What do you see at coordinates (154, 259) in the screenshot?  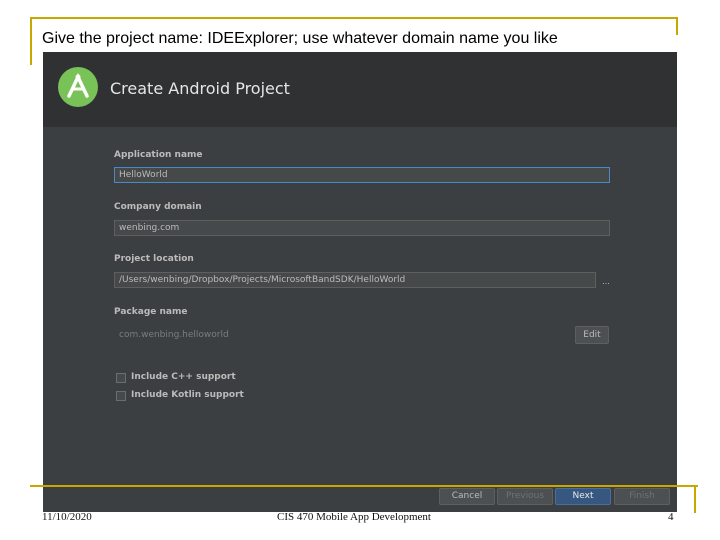 I see `project-location-label: Project location` at bounding box center [154, 259].